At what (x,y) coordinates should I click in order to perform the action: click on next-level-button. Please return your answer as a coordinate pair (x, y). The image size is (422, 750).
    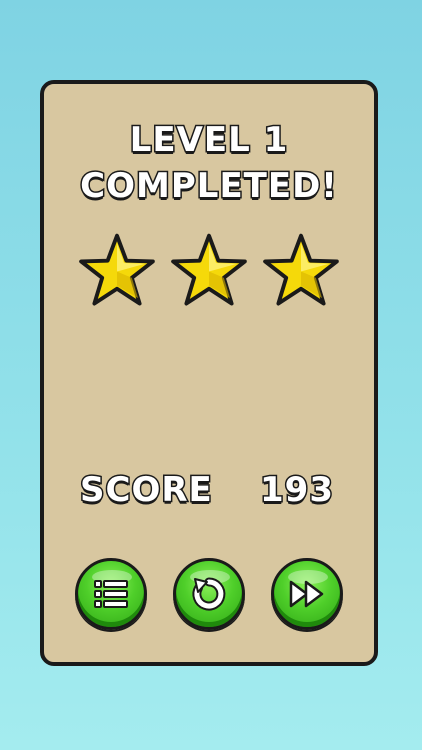
    Looking at the image, I should click on (307, 594).